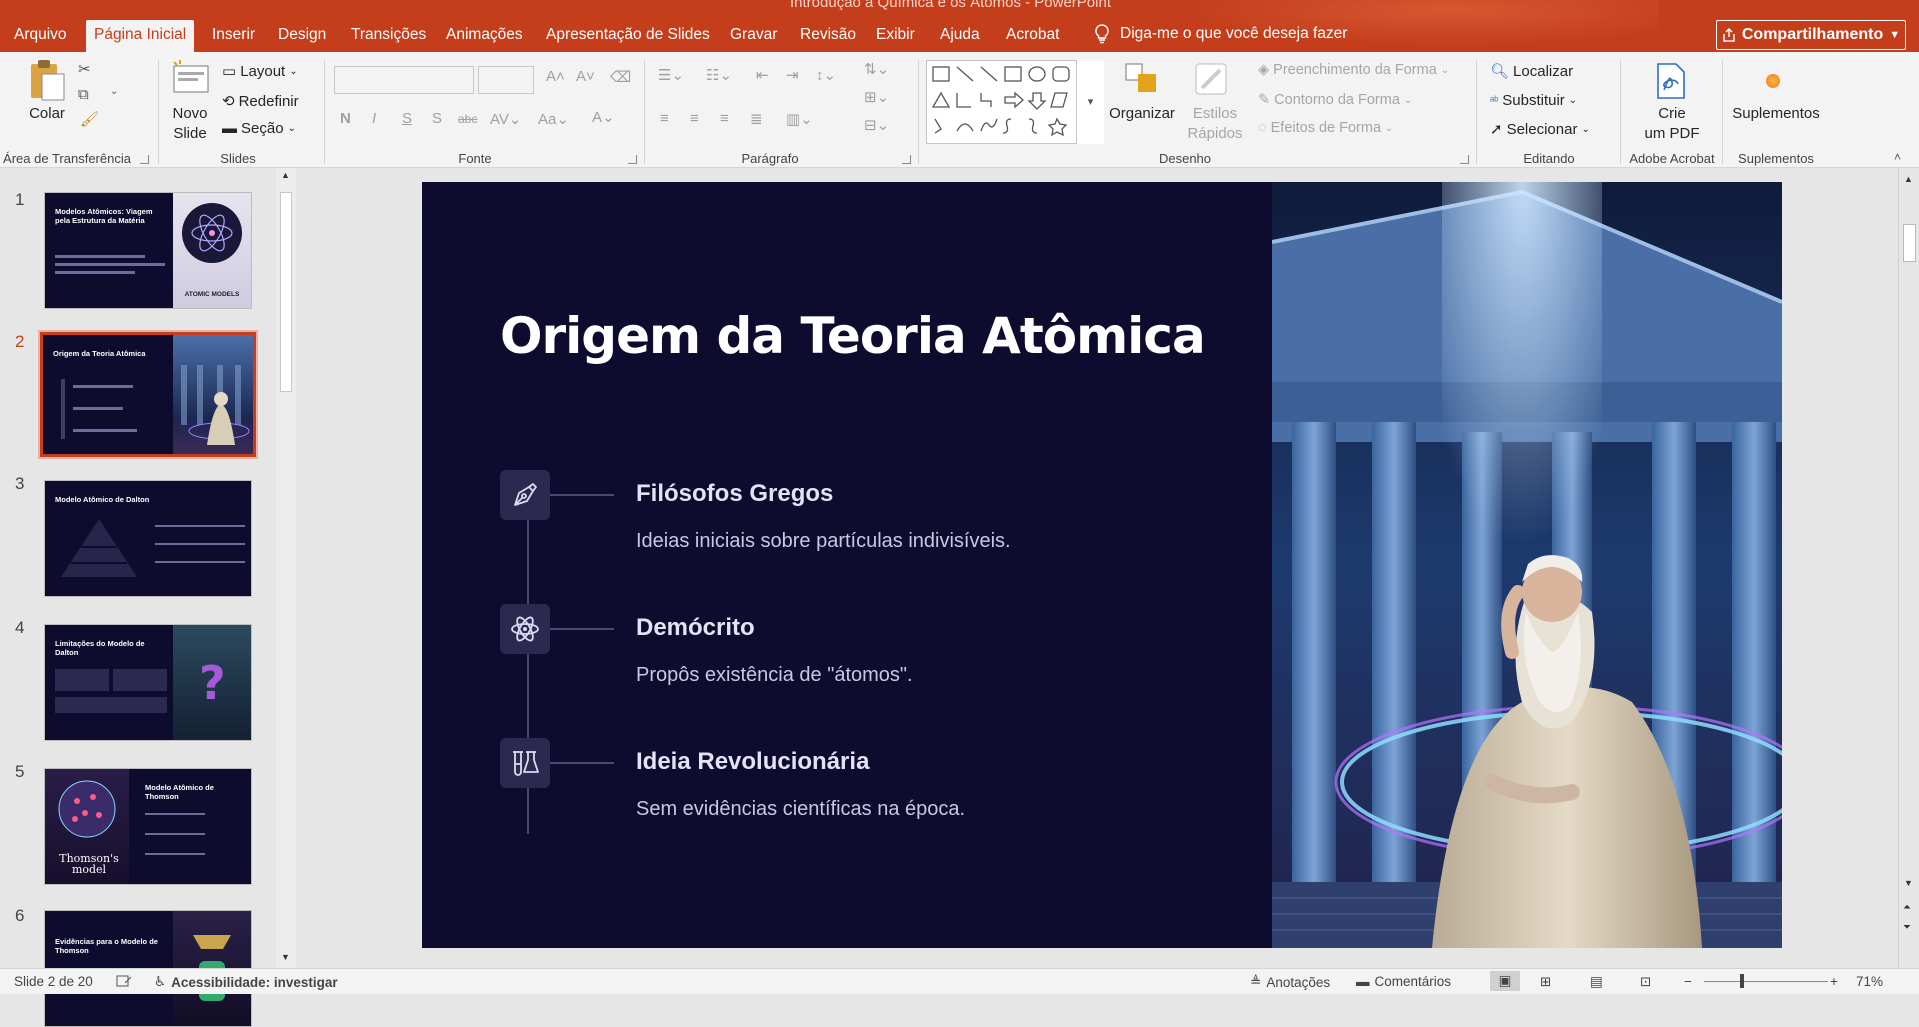 The image size is (1919, 1027). What do you see at coordinates (246, 982) in the screenshot?
I see `accessibility-button: ♿︎ Acessibilidade: investigar` at bounding box center [246, 982].